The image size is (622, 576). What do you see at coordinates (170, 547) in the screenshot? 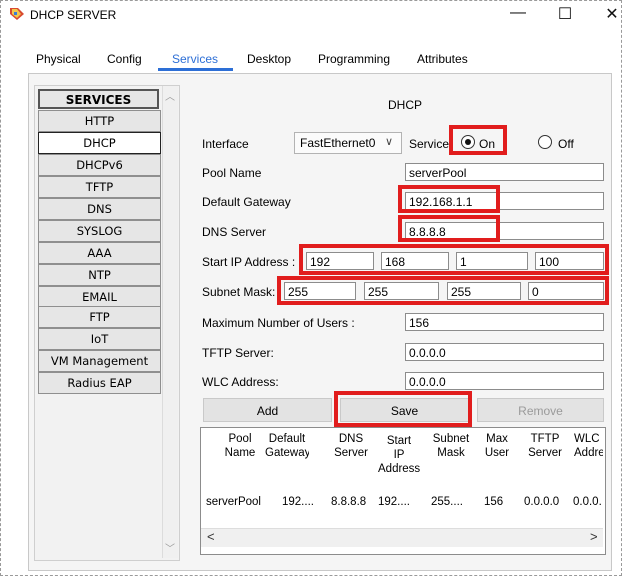
I see `scroll-down-icon: ﹀` at bounding box center [170, 547].